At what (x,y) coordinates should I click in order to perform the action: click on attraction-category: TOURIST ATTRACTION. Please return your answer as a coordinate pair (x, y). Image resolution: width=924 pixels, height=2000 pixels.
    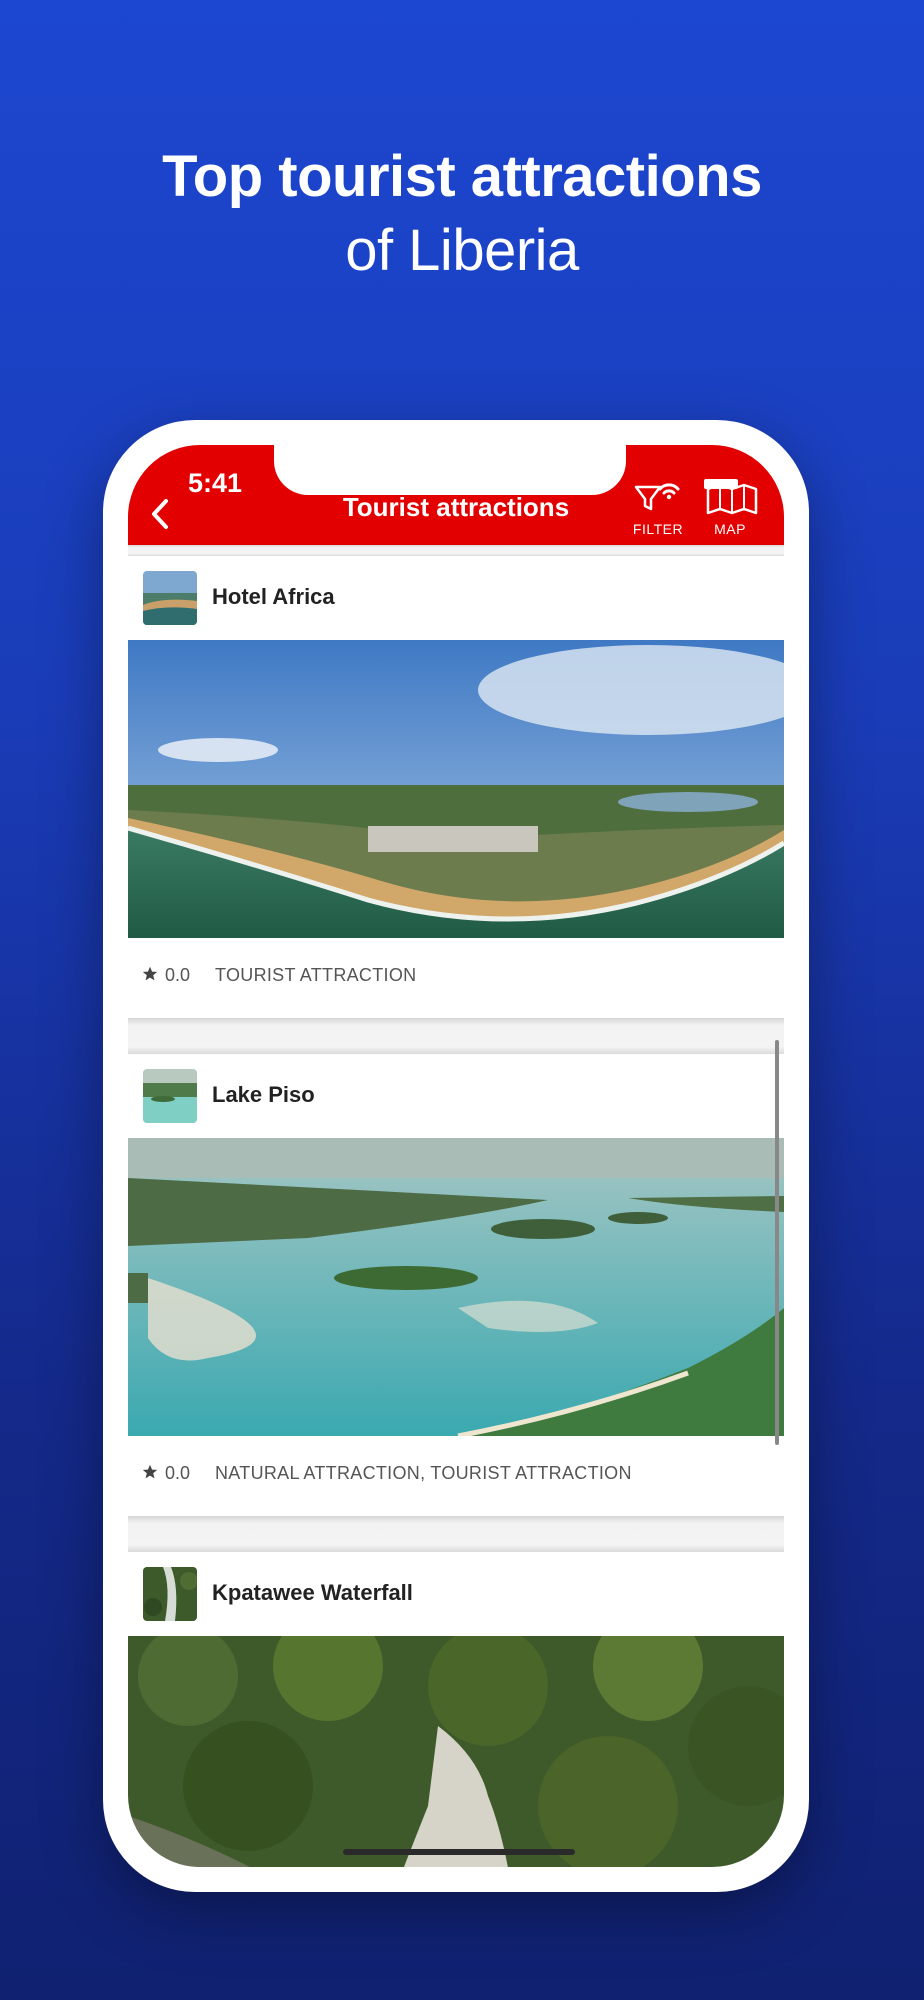
    Looking at the image, I should click on (316, 975).